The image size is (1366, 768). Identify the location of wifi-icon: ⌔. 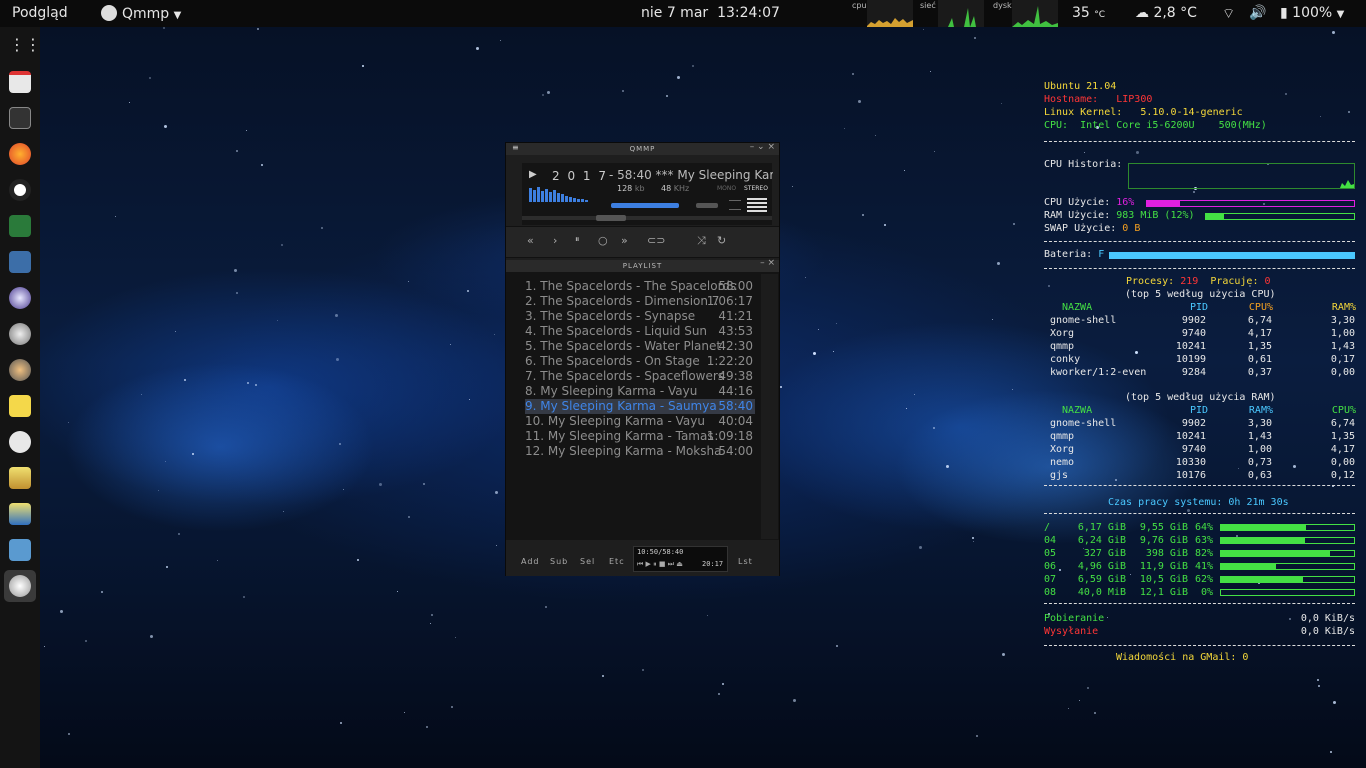
(1228, 14).